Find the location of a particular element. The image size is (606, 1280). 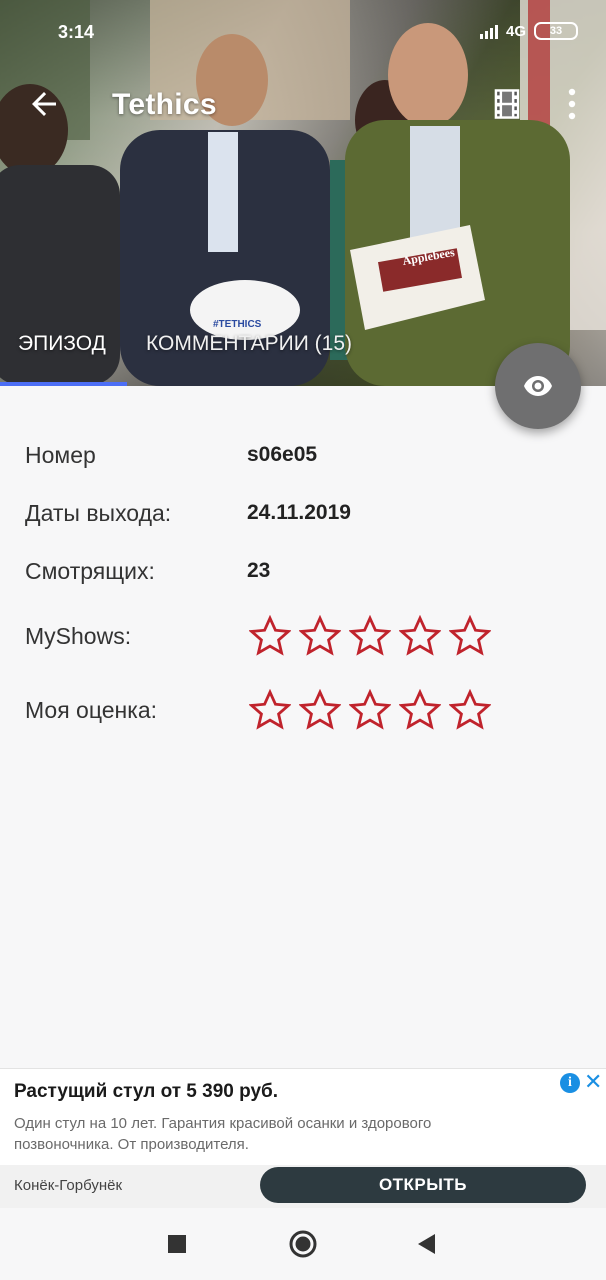

network-type: 4G is located at coordinates (515, 31).